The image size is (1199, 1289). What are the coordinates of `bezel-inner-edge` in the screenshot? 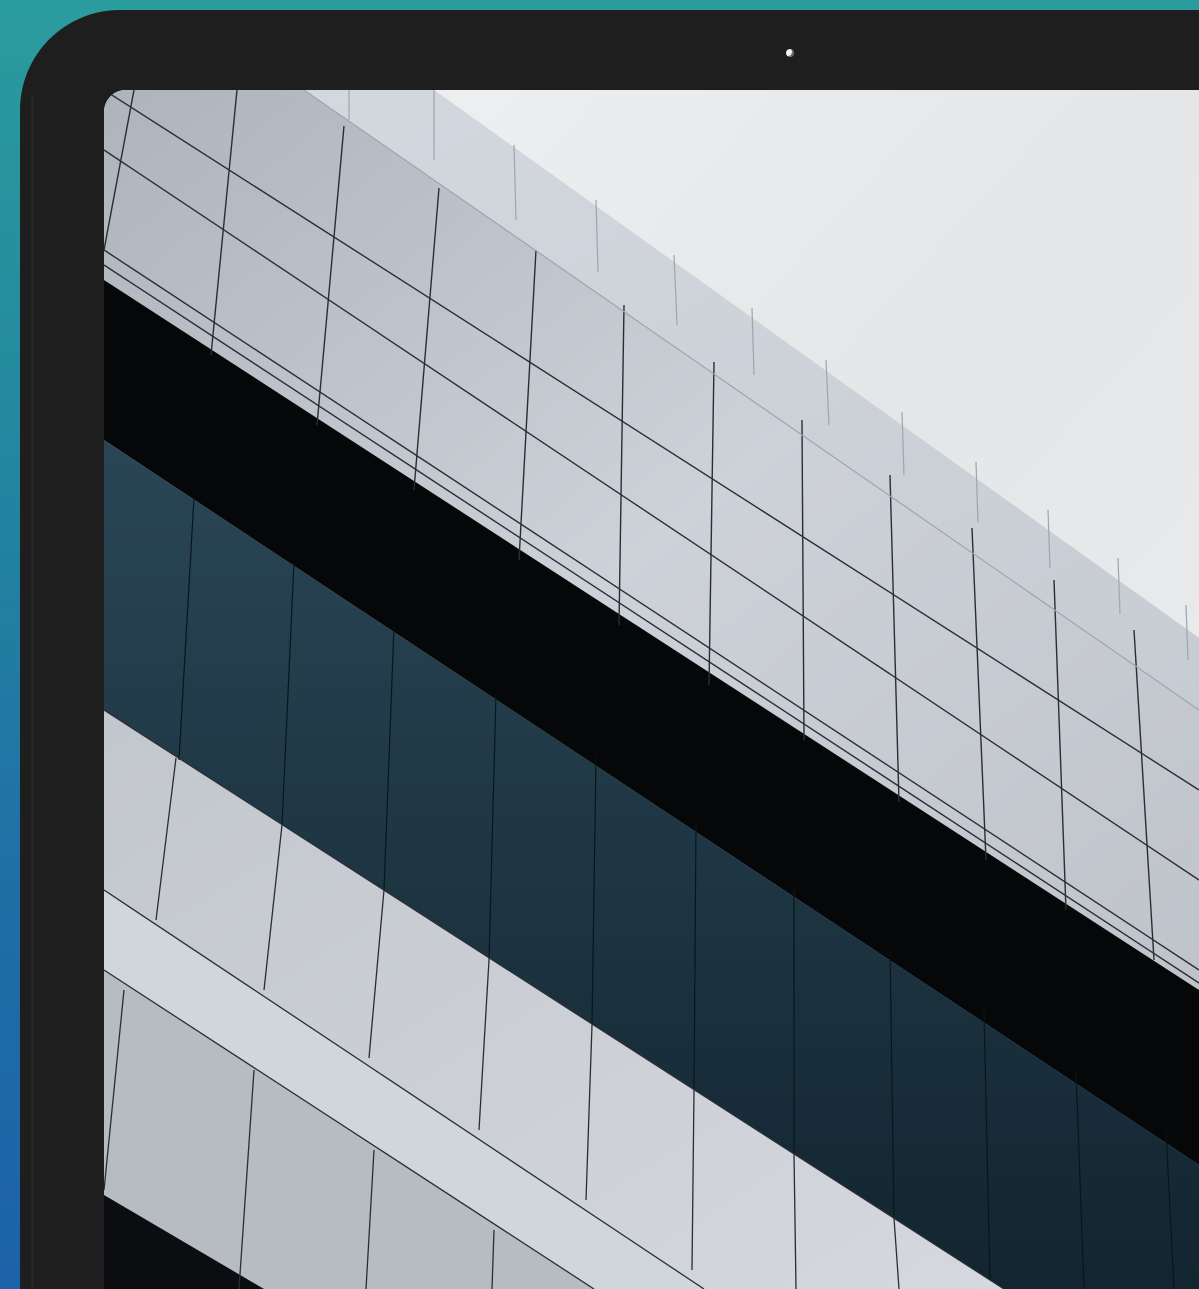 It's located at (32, 692).